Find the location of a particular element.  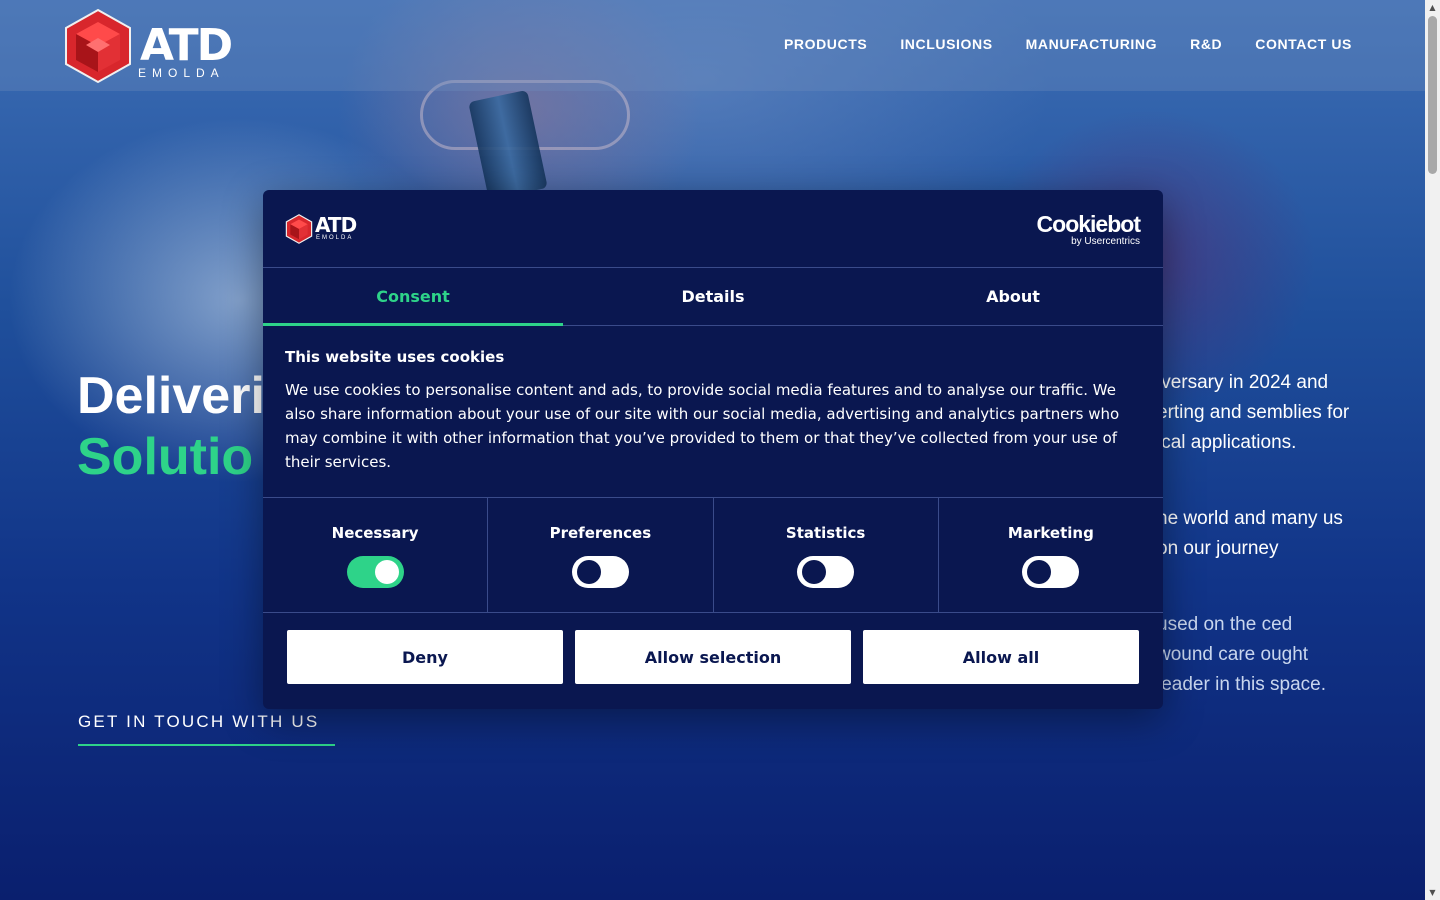

site-logo: ATD EMOLDA is located at coordinates (149, 46).